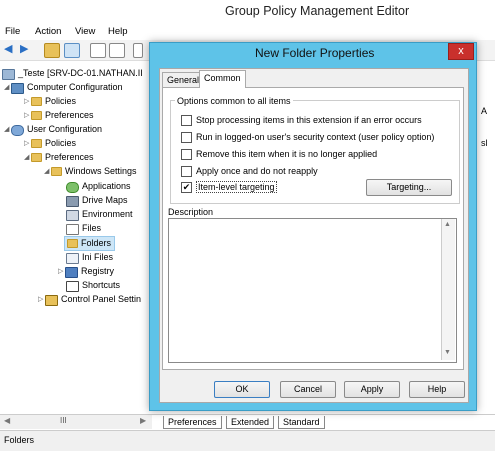 The width and height of the screenshot is (495, 462). What do you see at coordinates (72, 215) in the screenshot?
I see `environment-icon` at bounding box center [72, 215].